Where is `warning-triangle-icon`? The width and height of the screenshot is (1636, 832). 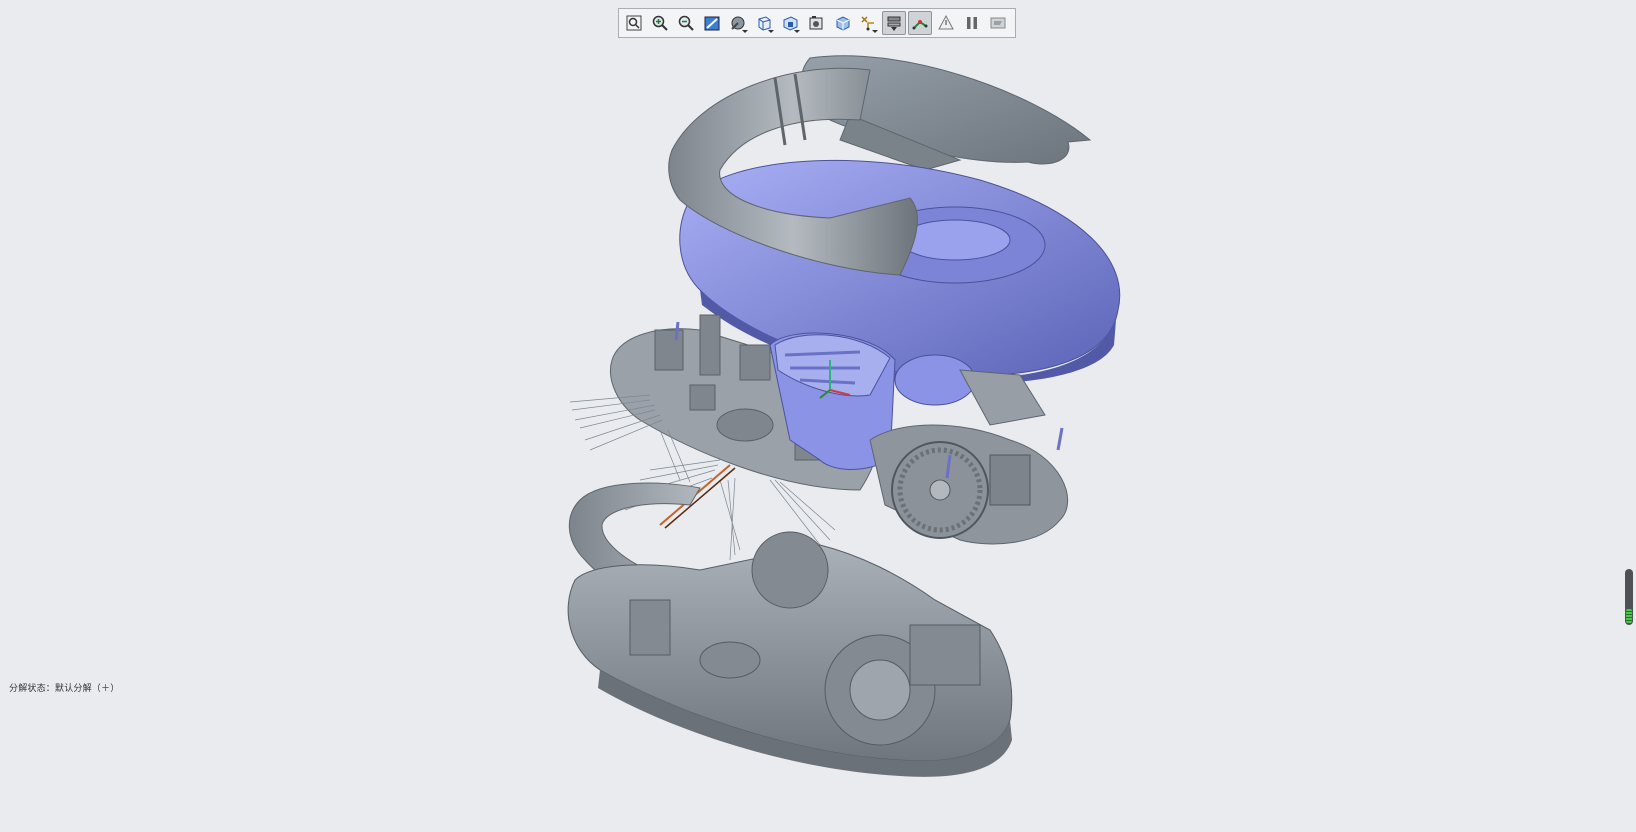 warning-triangle-icon is located at coordinates (946, 23).